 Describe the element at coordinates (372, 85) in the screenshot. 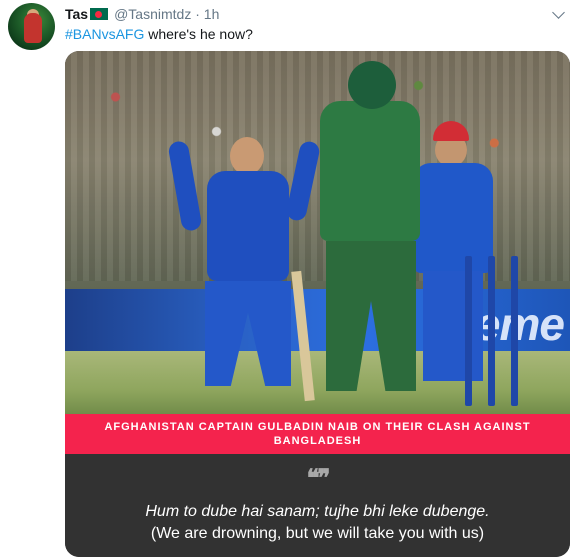

I see `helmet` at that location.